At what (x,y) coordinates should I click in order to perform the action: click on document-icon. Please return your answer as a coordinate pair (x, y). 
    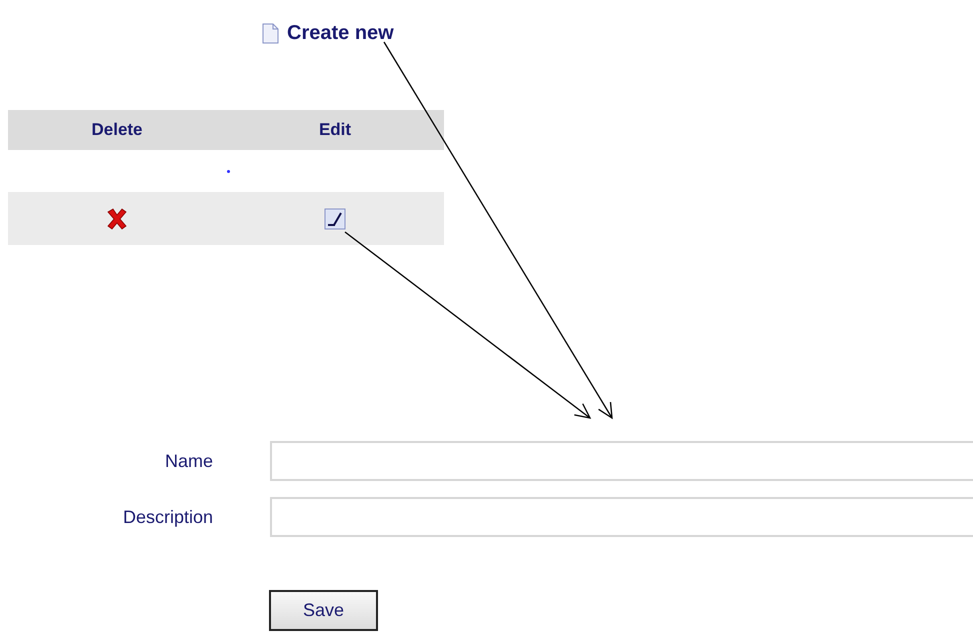
    Looking at the image, I should click on (270, 33).